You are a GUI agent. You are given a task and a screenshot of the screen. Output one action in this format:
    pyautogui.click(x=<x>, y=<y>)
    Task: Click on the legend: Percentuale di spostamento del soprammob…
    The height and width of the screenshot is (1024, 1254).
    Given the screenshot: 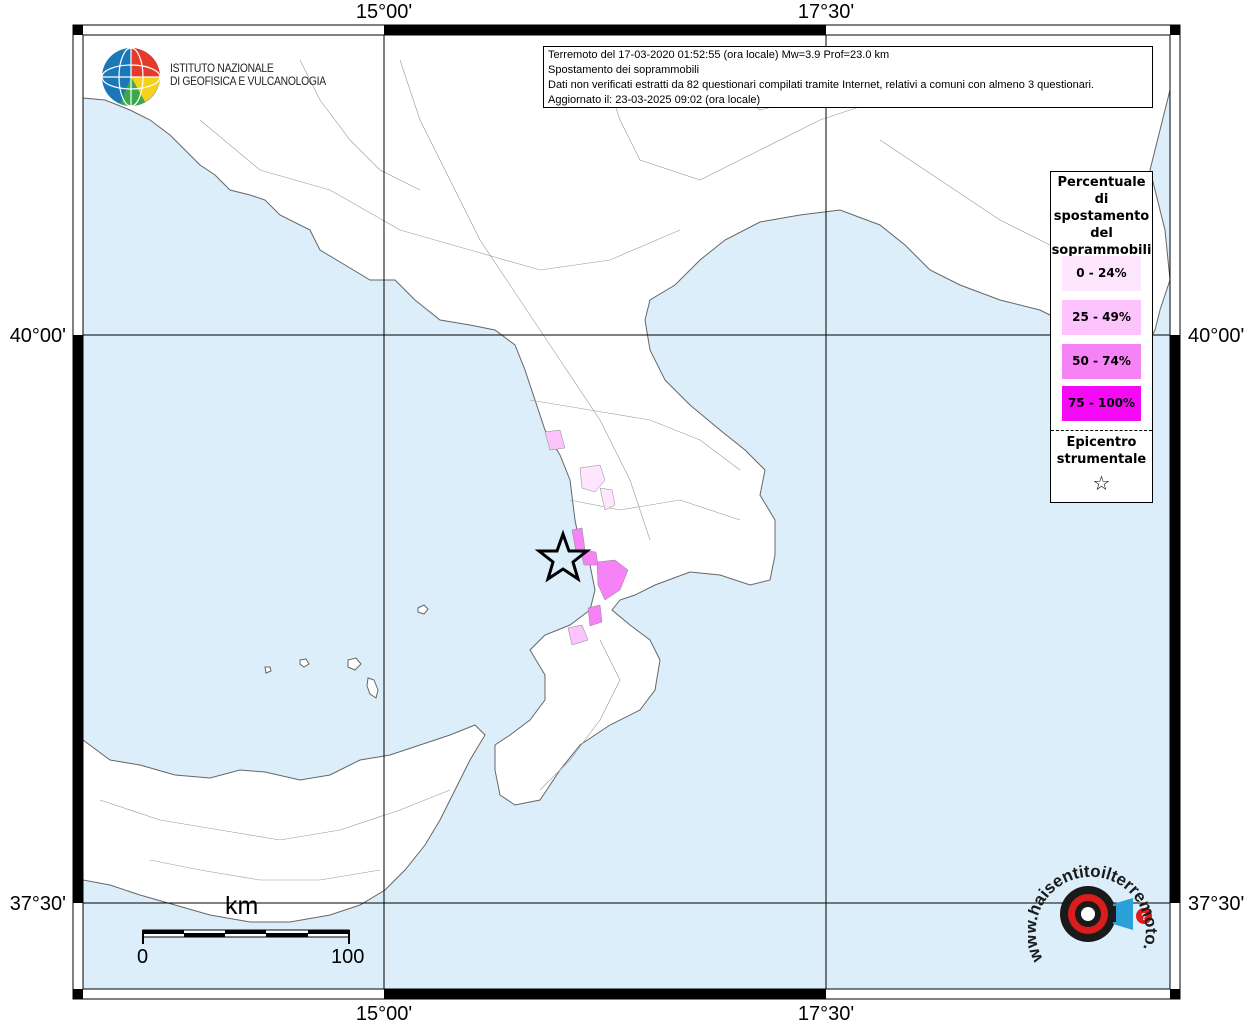 What is the action you would take?
    pyautogui.click(x=1101, y=337)
    